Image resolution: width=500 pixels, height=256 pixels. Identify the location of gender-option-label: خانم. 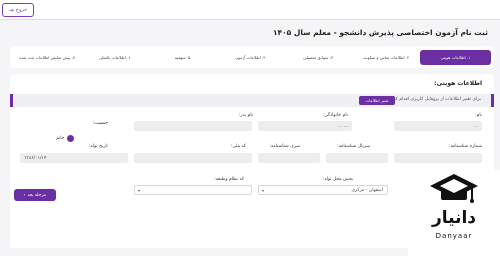
(60, 138).